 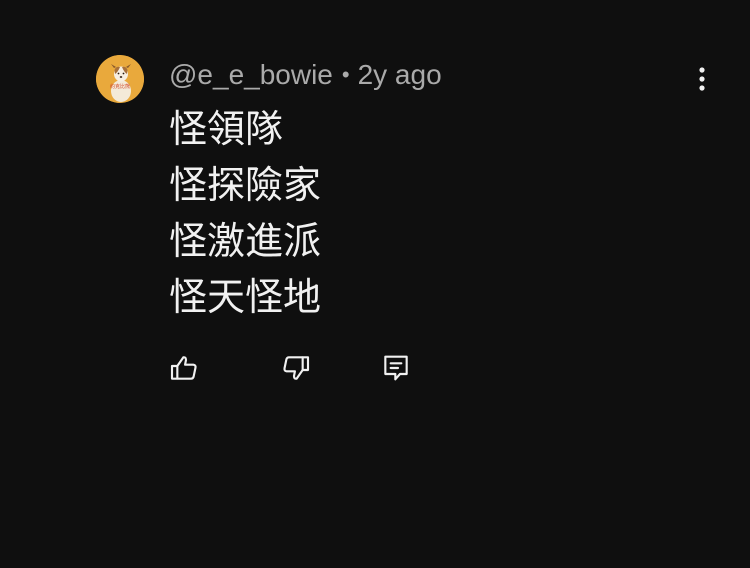 I want to click on more-vertical-icon, so click(x=702, y=79).